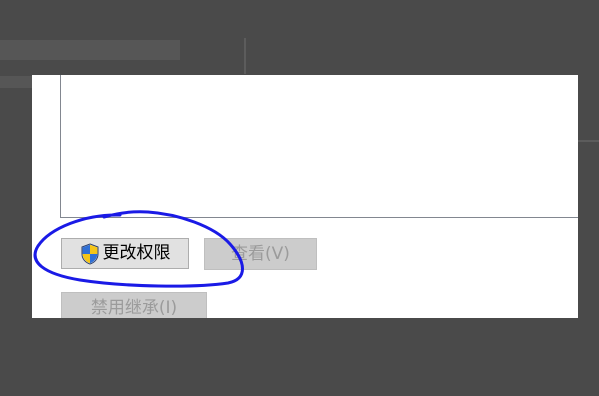  Describe the element at coordinates (16, 82) in the screenshot. I see `background-window-edge` at that location.